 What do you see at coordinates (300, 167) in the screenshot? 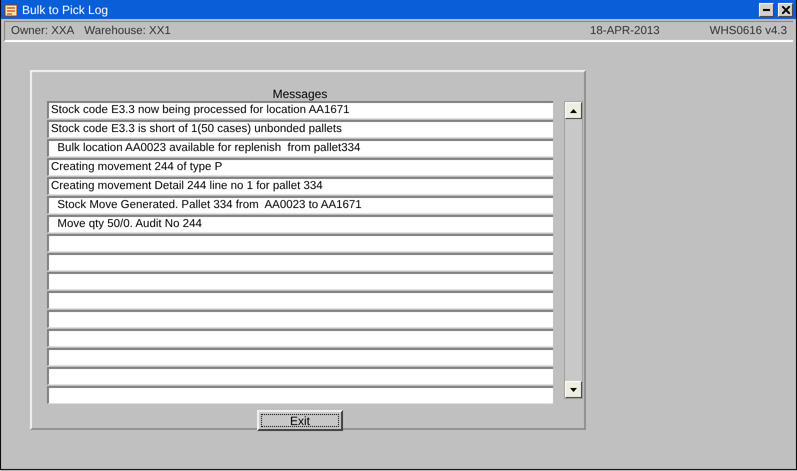
I see `message-field: Creating movement 244 of type P` at bounding box center [300, 167].